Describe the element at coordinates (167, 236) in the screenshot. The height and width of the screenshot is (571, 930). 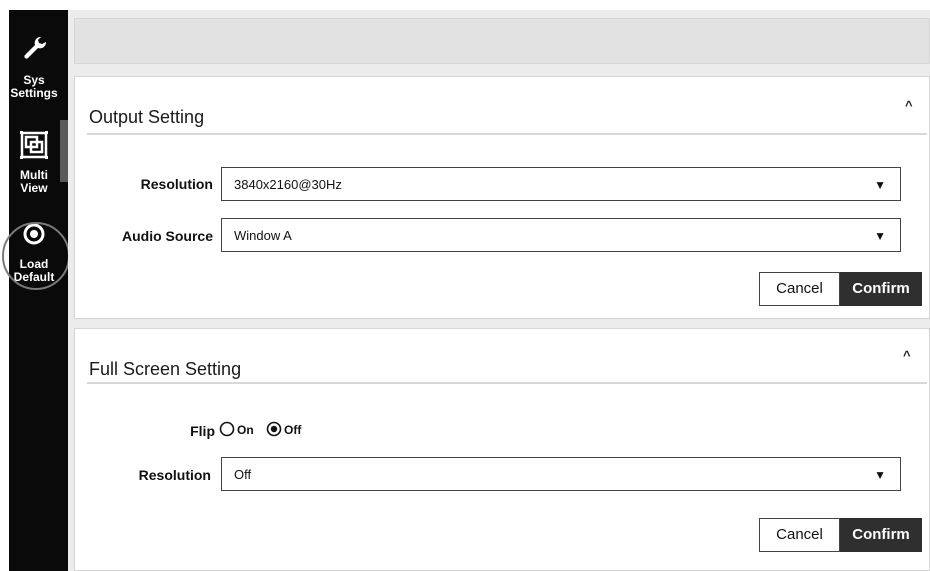
I see `audio-source-label: Audio Source` at that location.